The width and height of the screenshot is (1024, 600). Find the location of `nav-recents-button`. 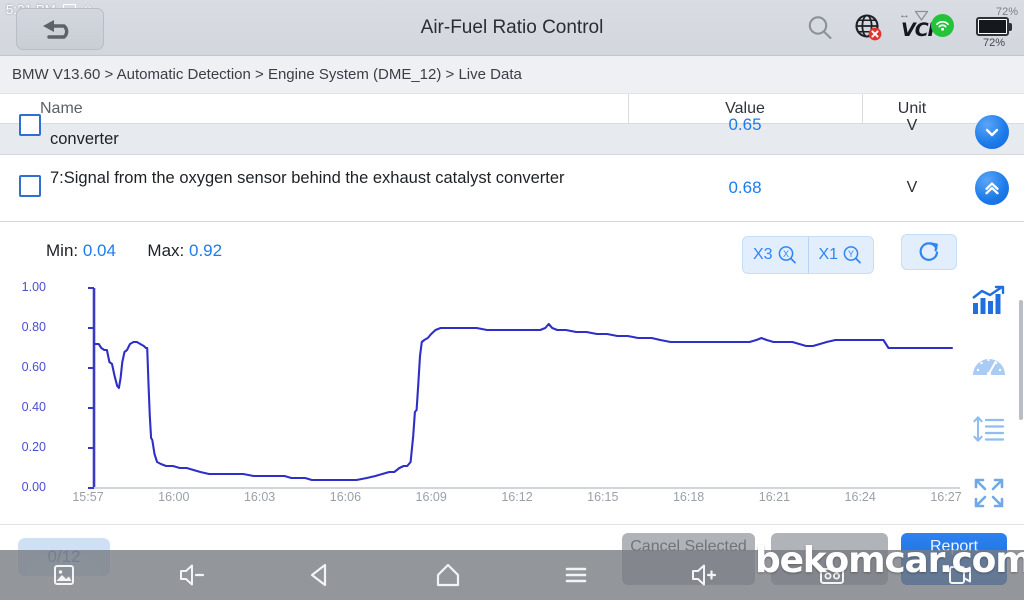

nav-recents-button is located at coordinates (576, 575).